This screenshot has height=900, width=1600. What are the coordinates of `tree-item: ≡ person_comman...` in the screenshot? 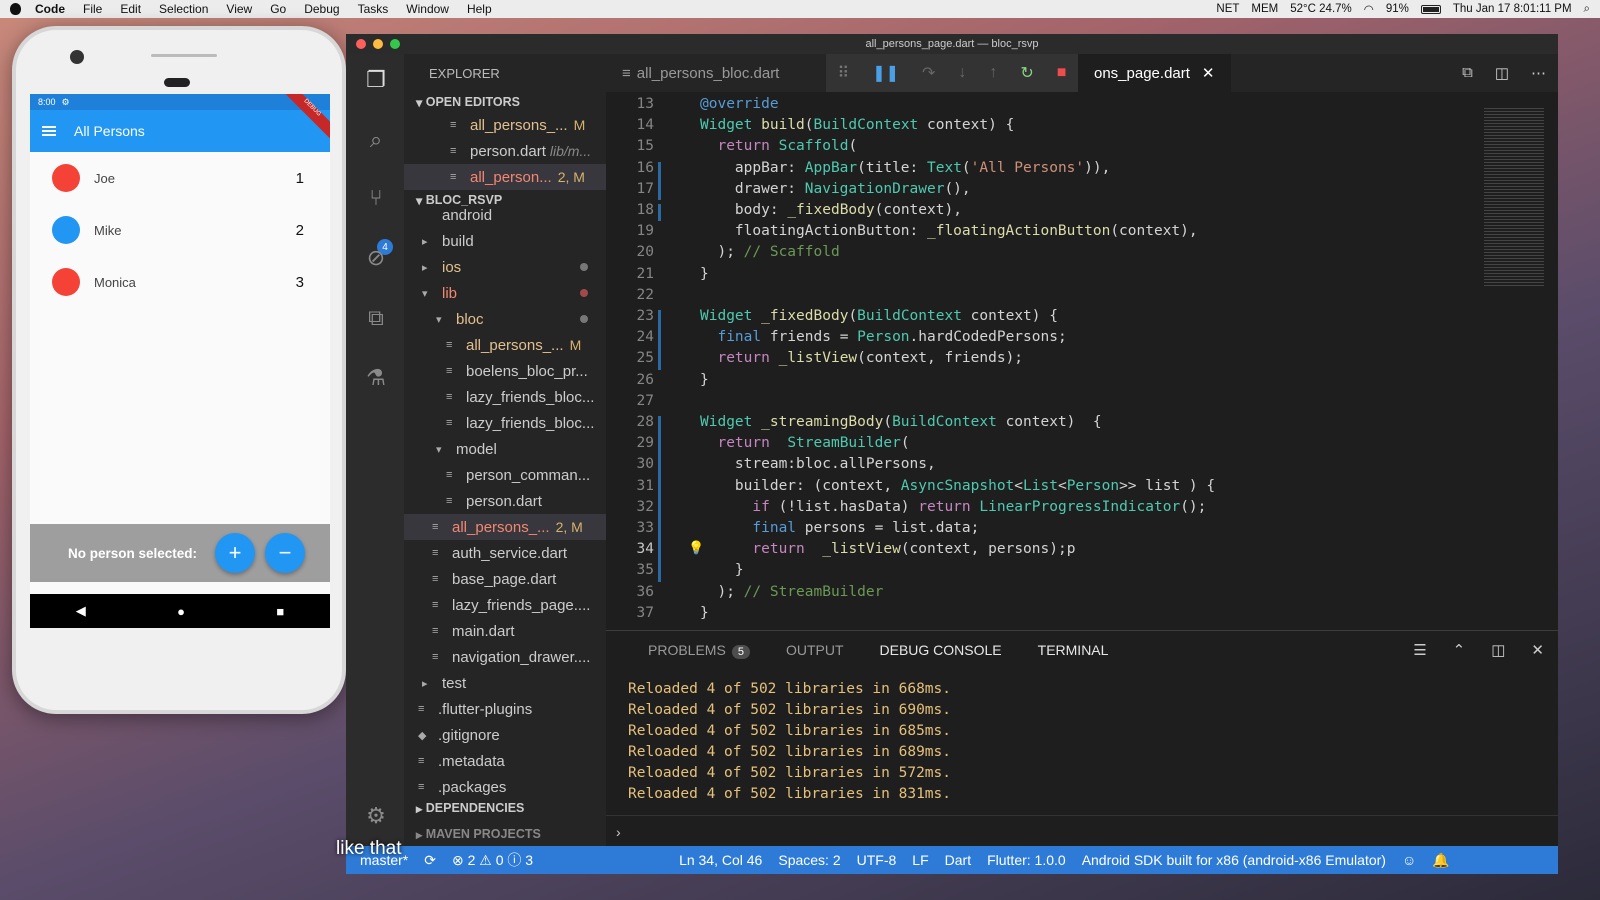 It's located at (505, 475).